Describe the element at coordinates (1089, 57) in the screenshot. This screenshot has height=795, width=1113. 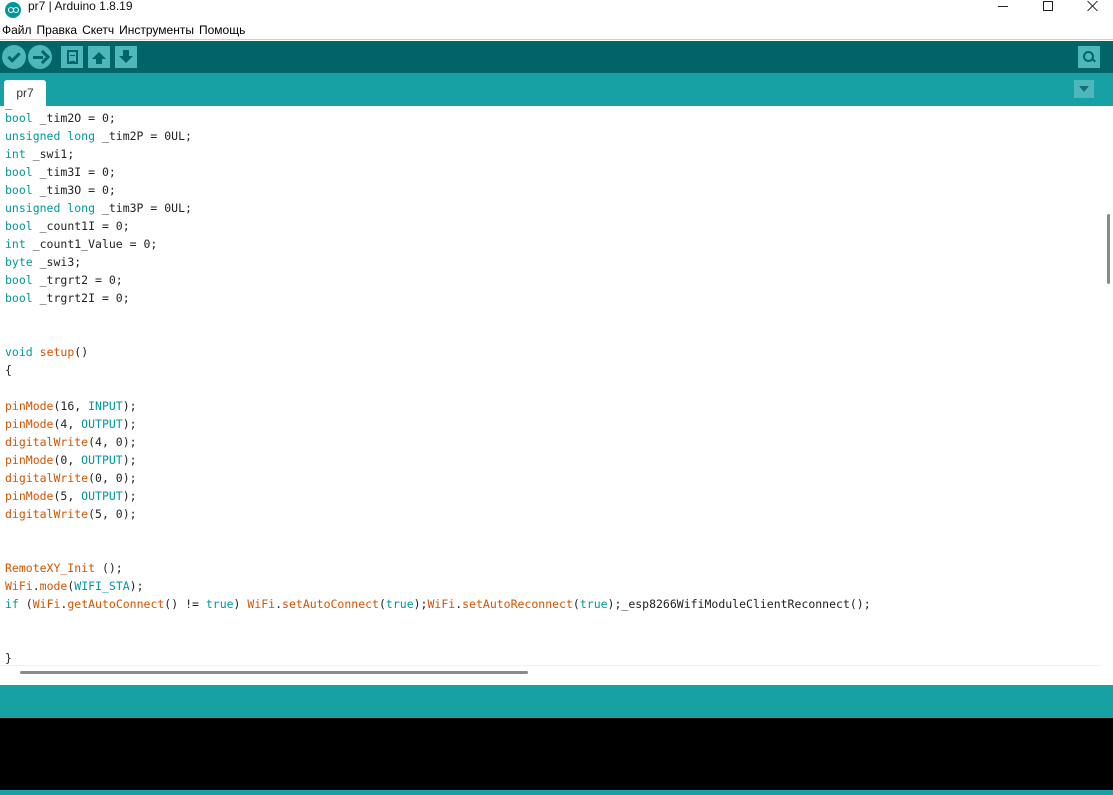
I see `serial-monitor-button` at that location.